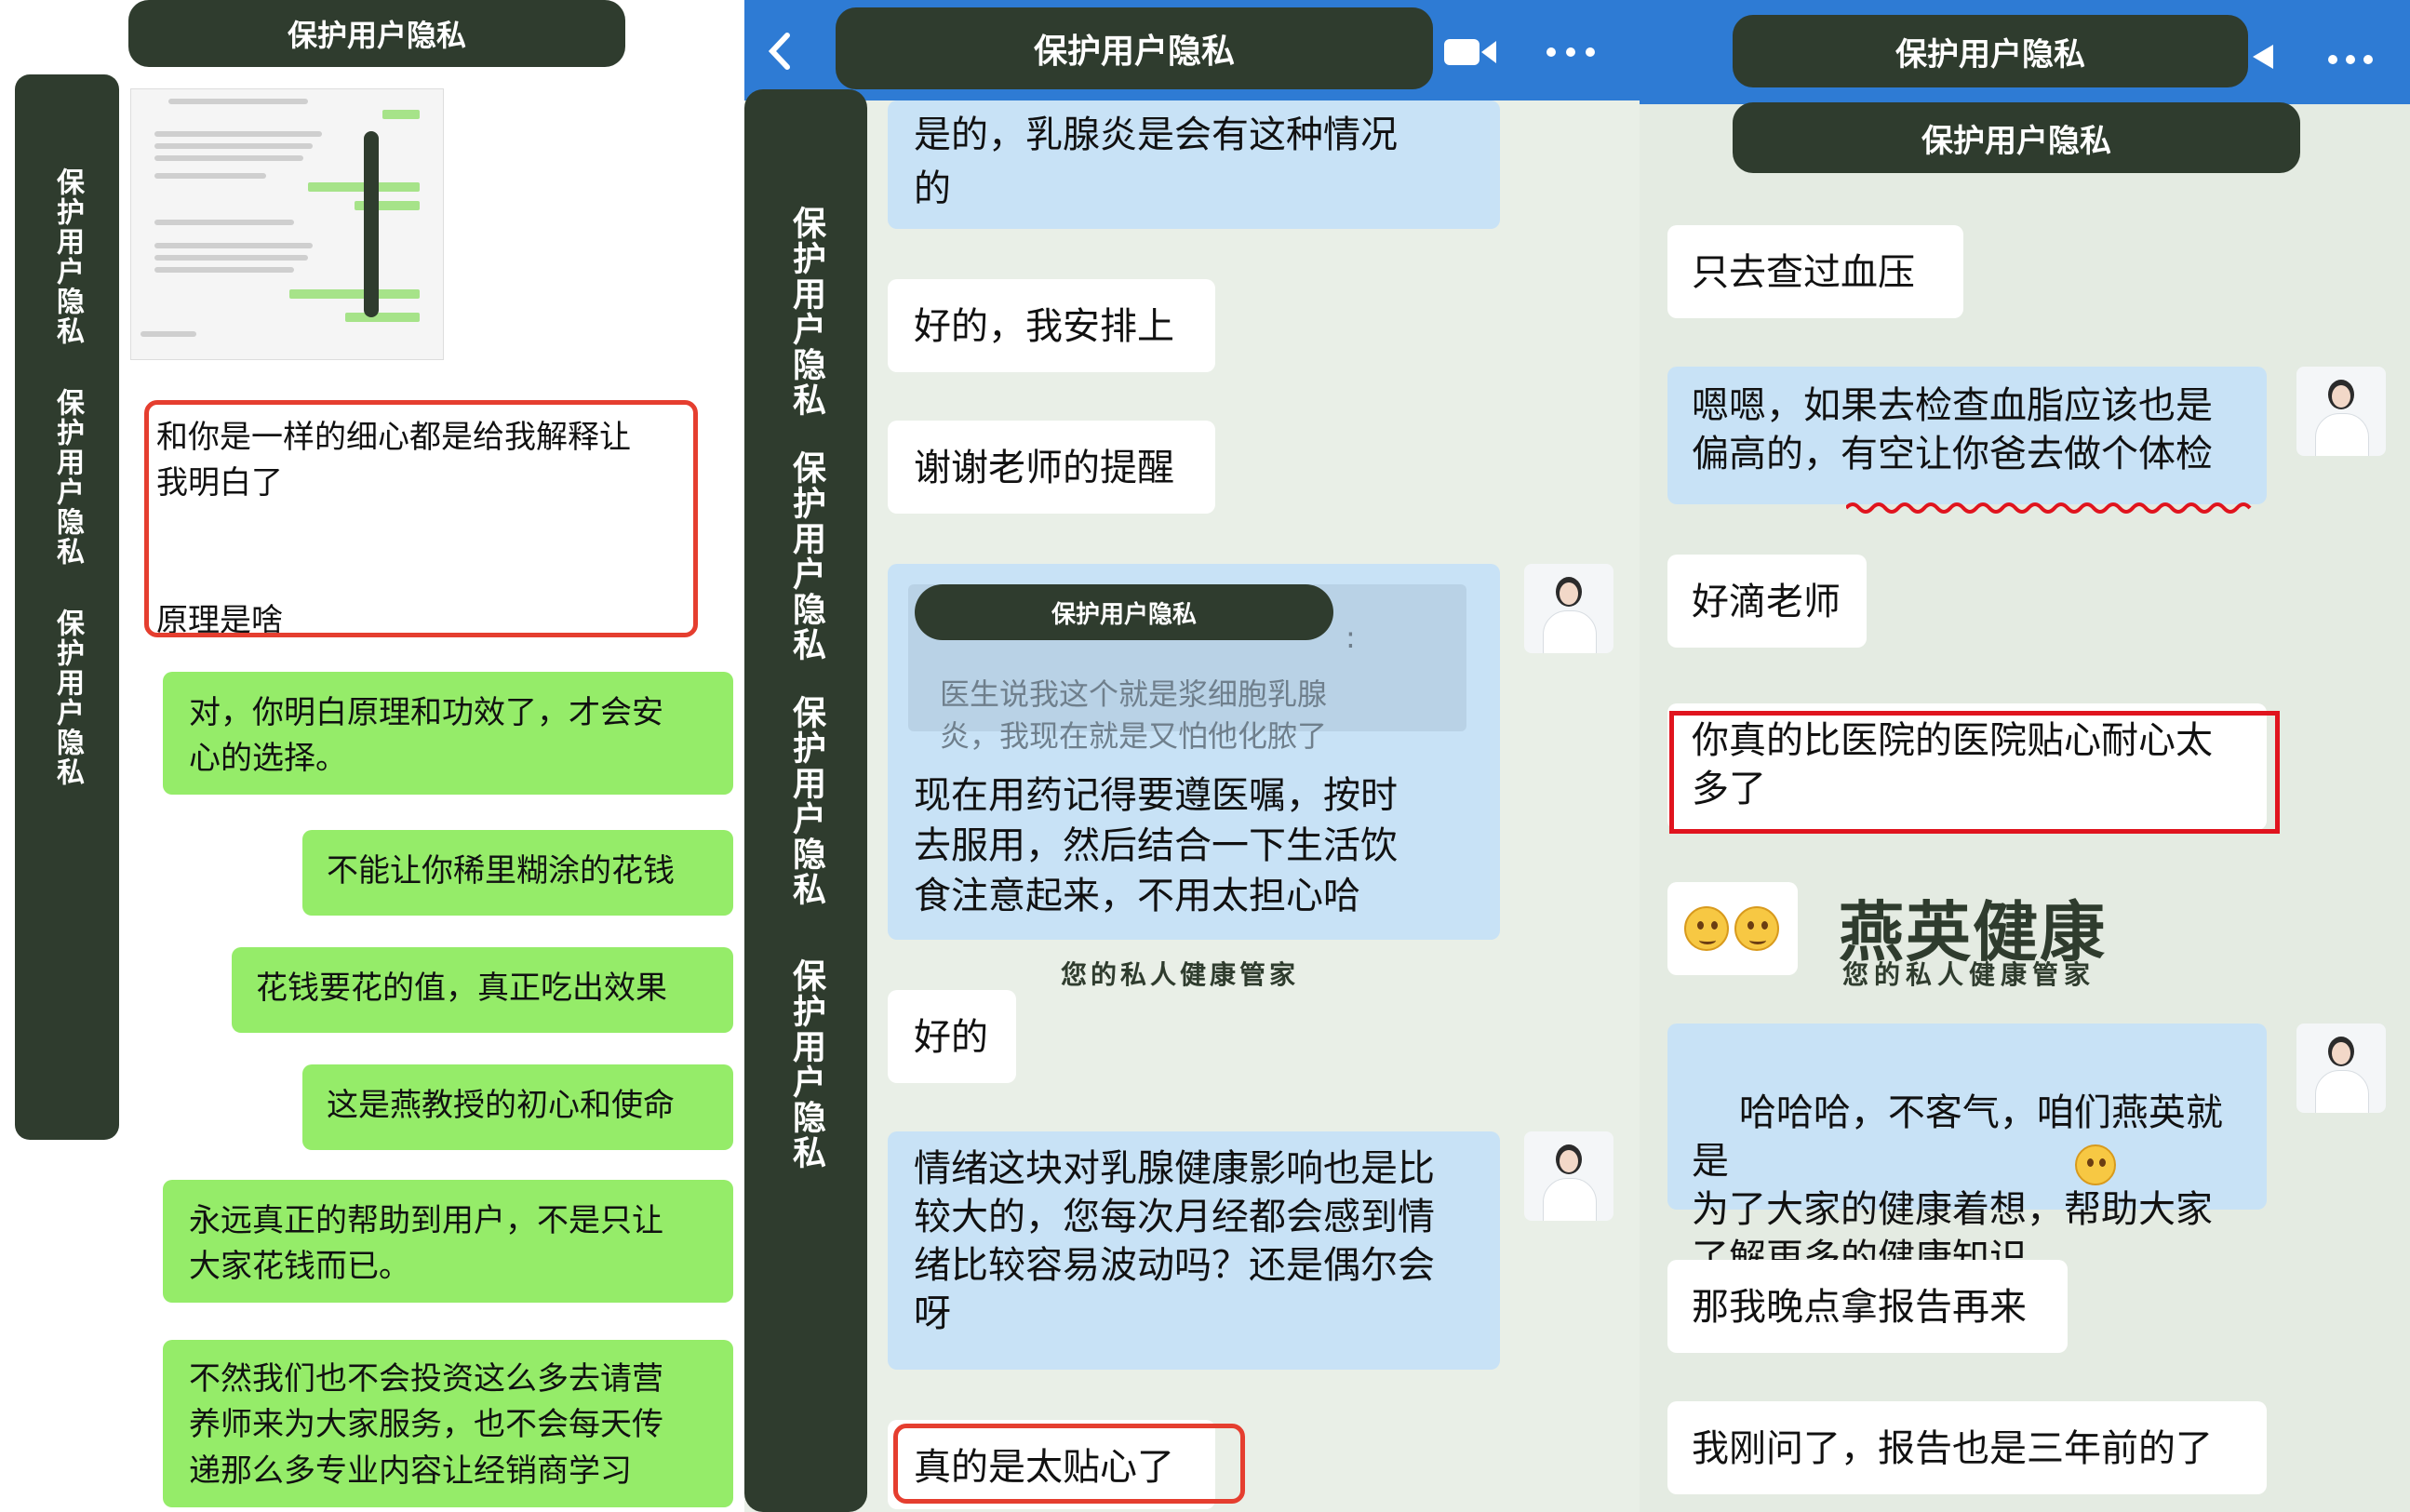  Describe the element at coordinates (1732, 928) in the screenshot. I see `emoji-message` at that location.